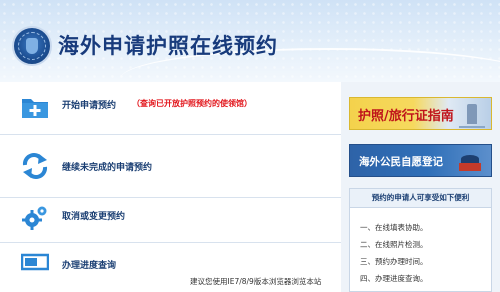  I want to click on refresh-arrows-icon, so click(35, 166).